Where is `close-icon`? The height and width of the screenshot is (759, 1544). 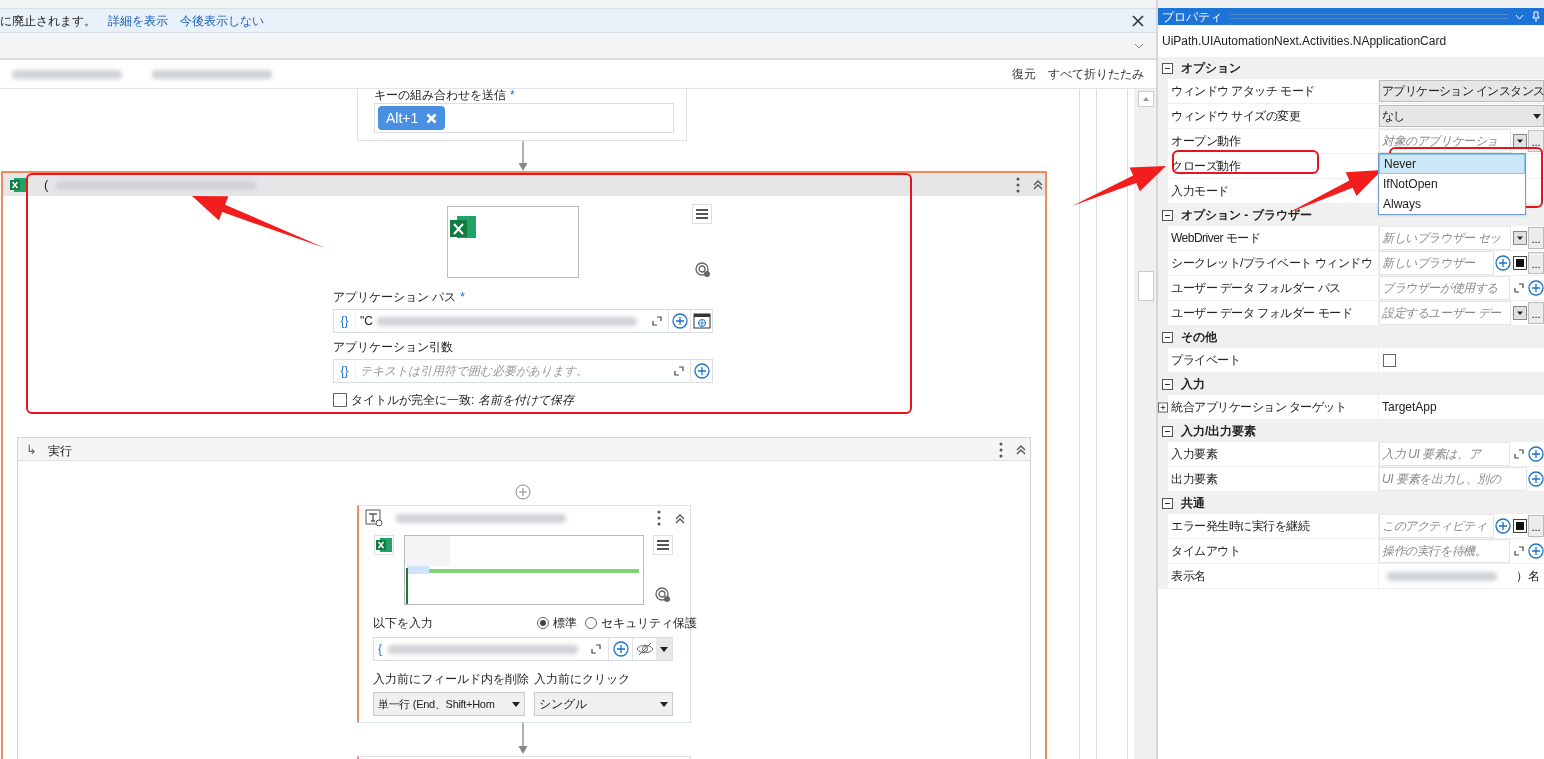
close-icon is located at coordinates (1138, 20).